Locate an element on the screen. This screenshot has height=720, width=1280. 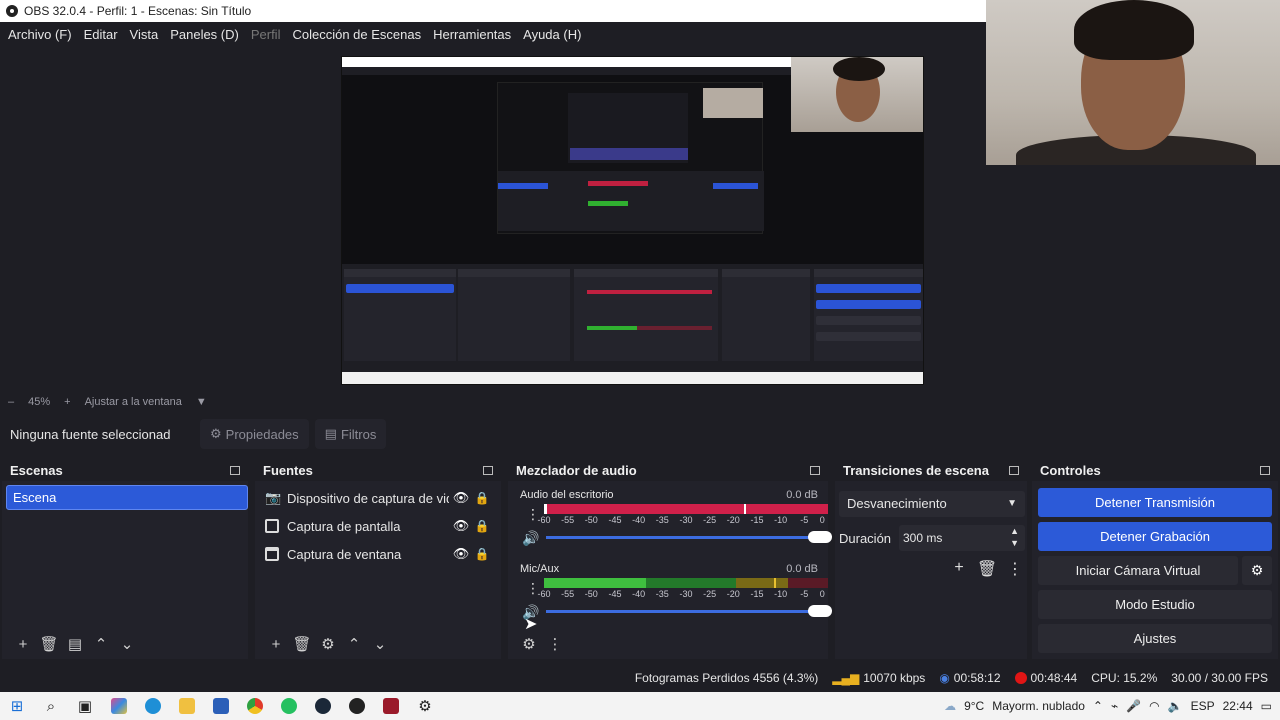
bitrate-status: ▂▄▆ 10070 kbps is located at coordinates (878, 678).